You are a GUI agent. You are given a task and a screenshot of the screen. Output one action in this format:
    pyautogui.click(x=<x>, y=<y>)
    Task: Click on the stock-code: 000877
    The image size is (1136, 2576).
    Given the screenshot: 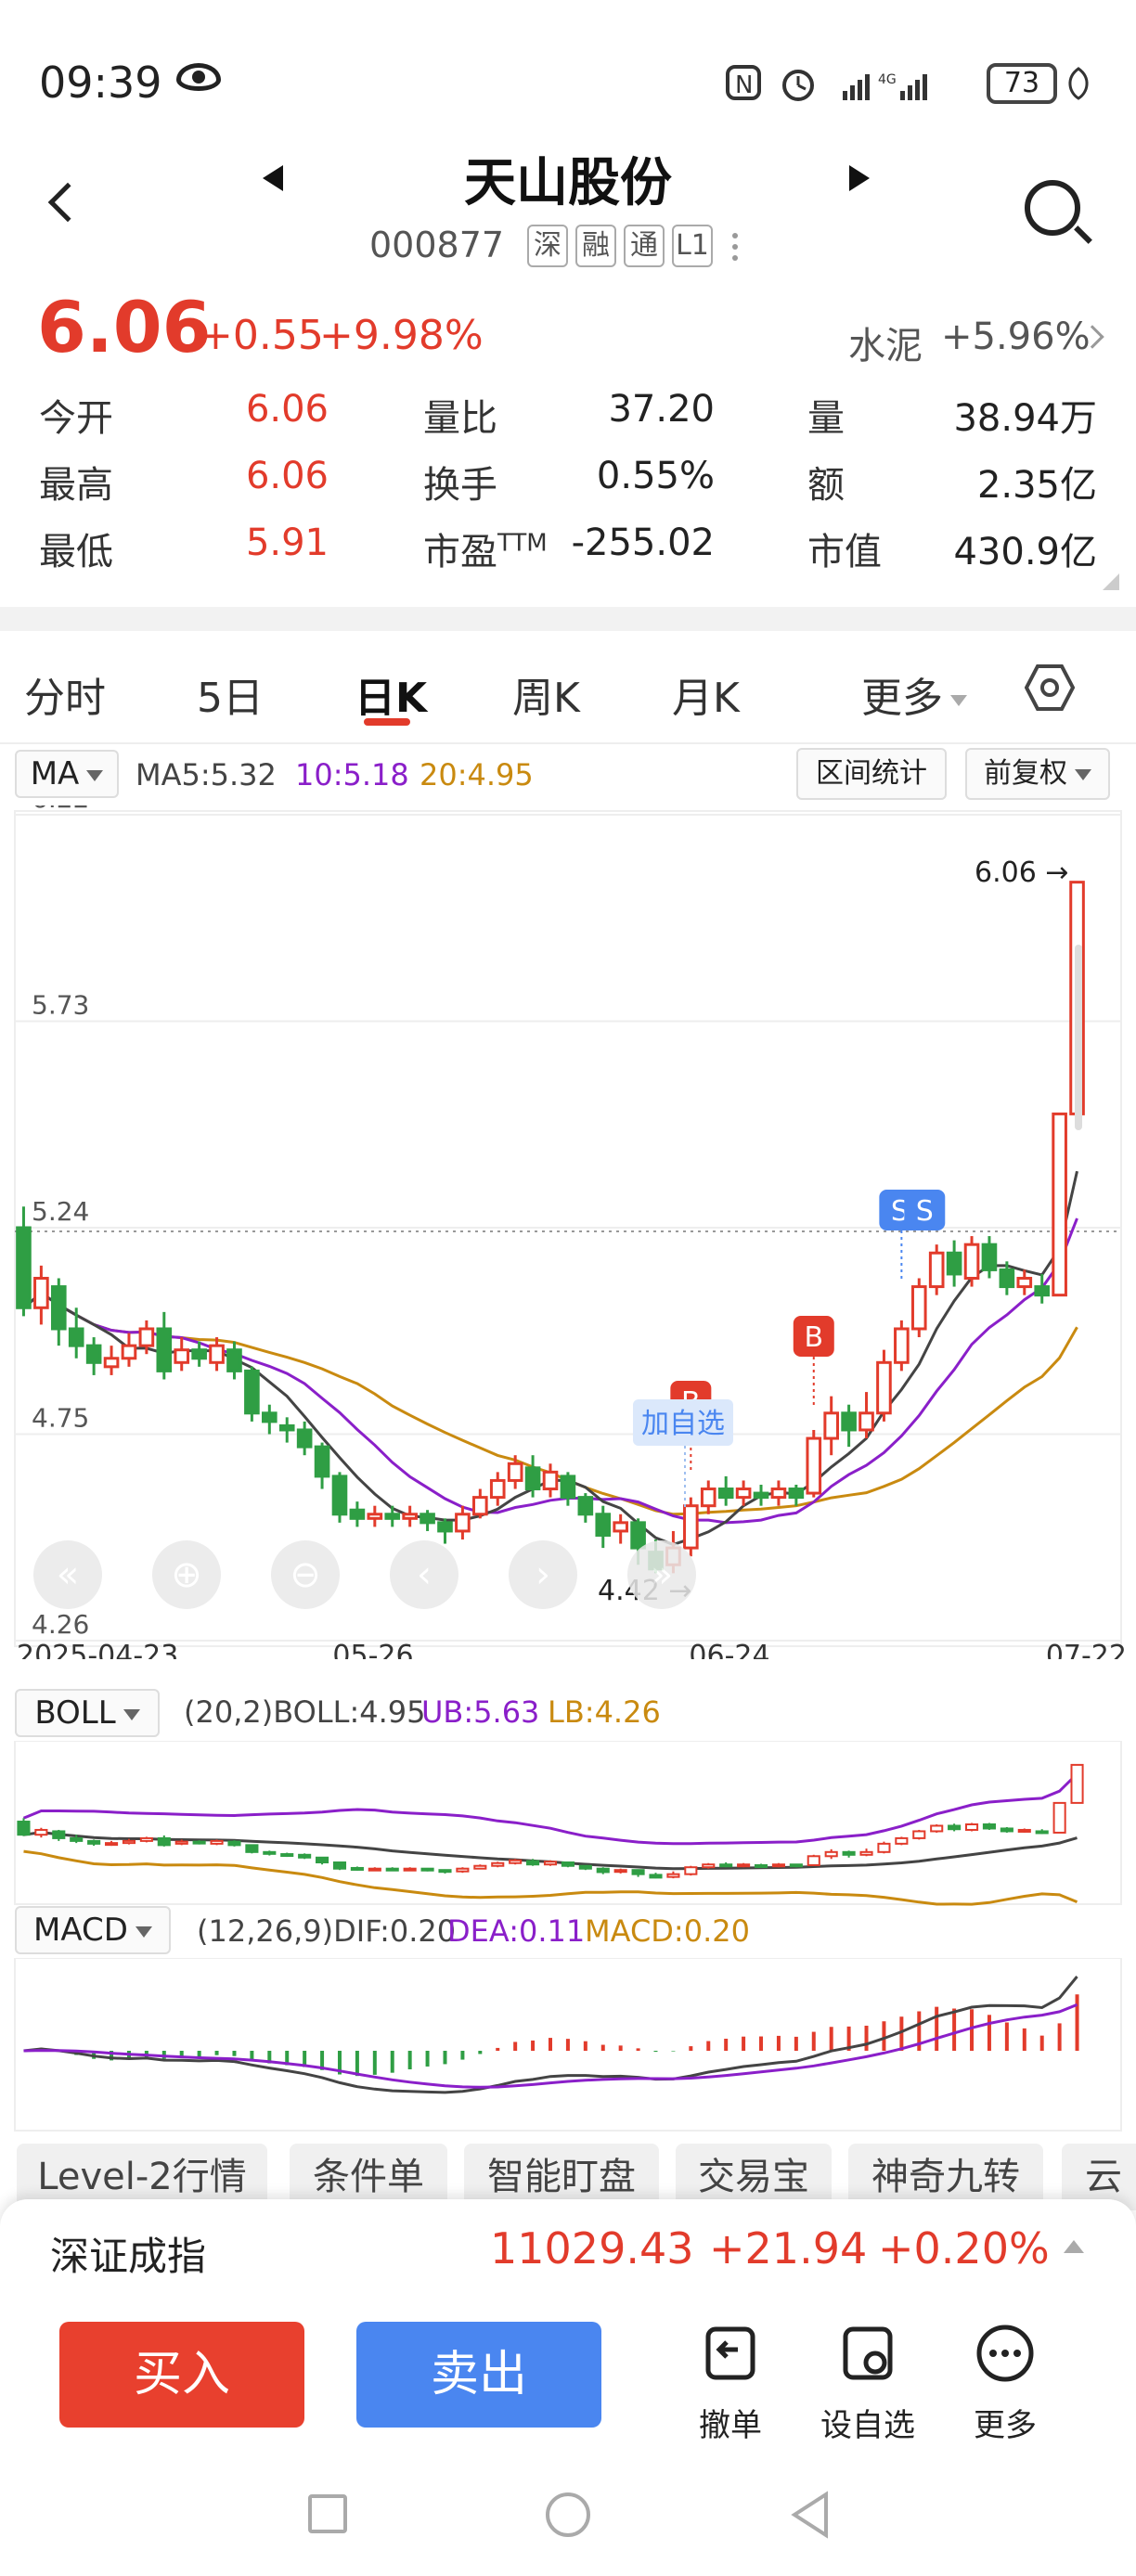 What is the action you would take?
    pyautogui.click(x=437, y=245)
    